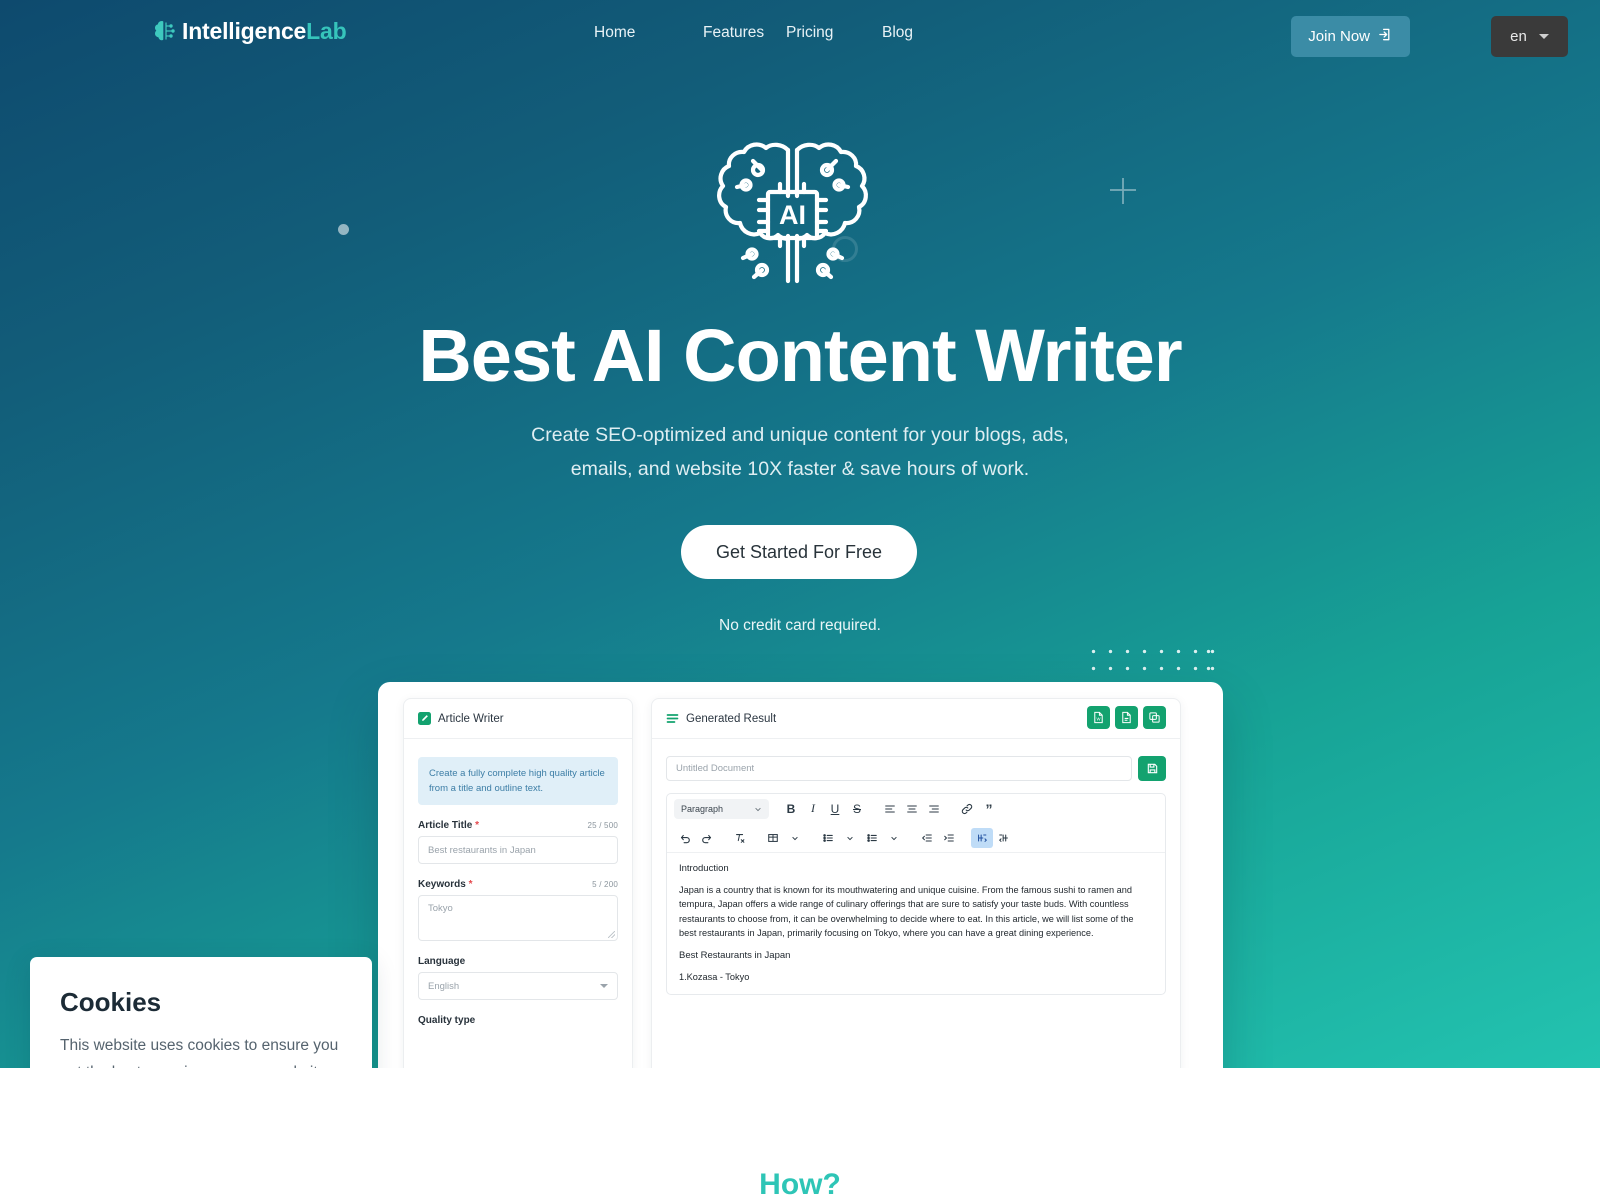 The height and width of the screenshot is (1200, 1600). I want to click on decorative-plus-icon, so click(1123, 191).